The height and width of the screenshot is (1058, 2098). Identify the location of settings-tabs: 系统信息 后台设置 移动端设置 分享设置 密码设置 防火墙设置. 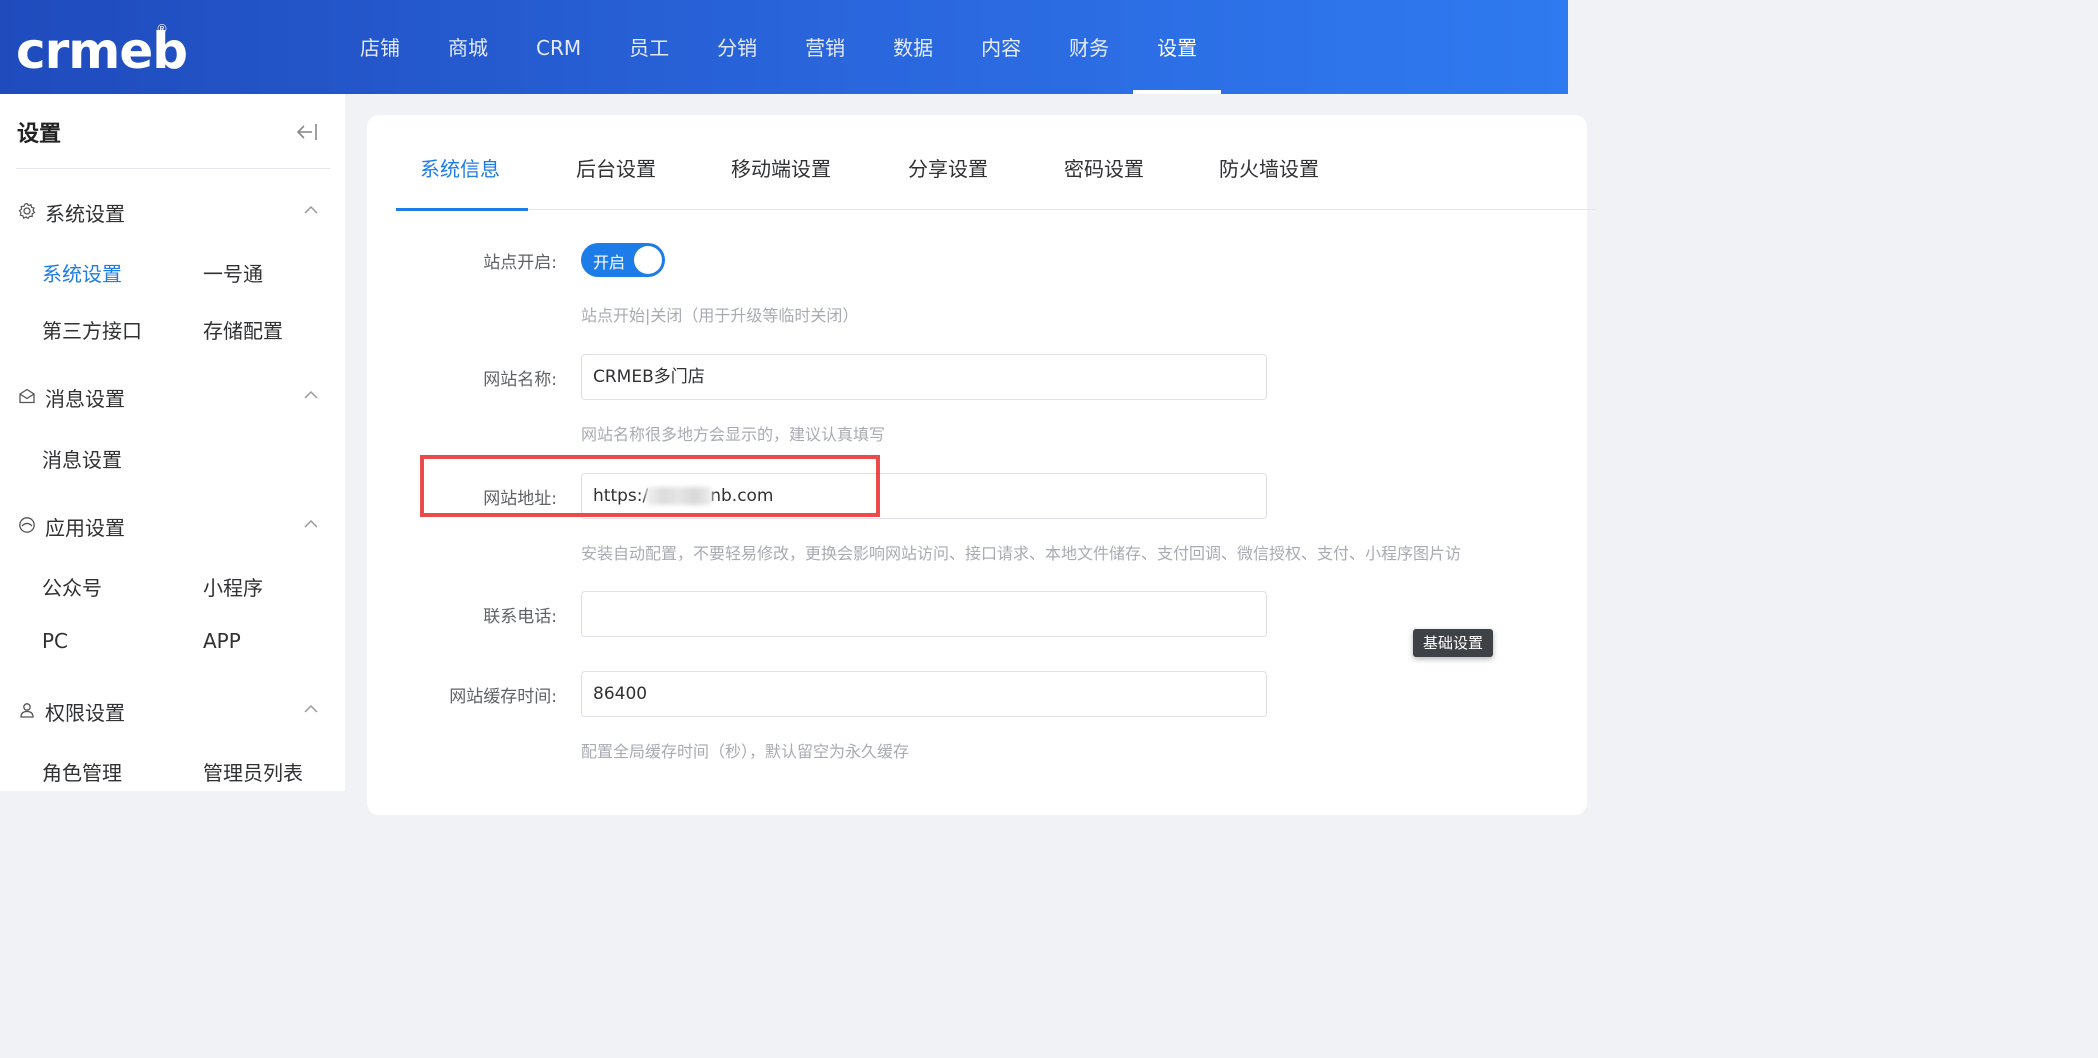
(996, 163).